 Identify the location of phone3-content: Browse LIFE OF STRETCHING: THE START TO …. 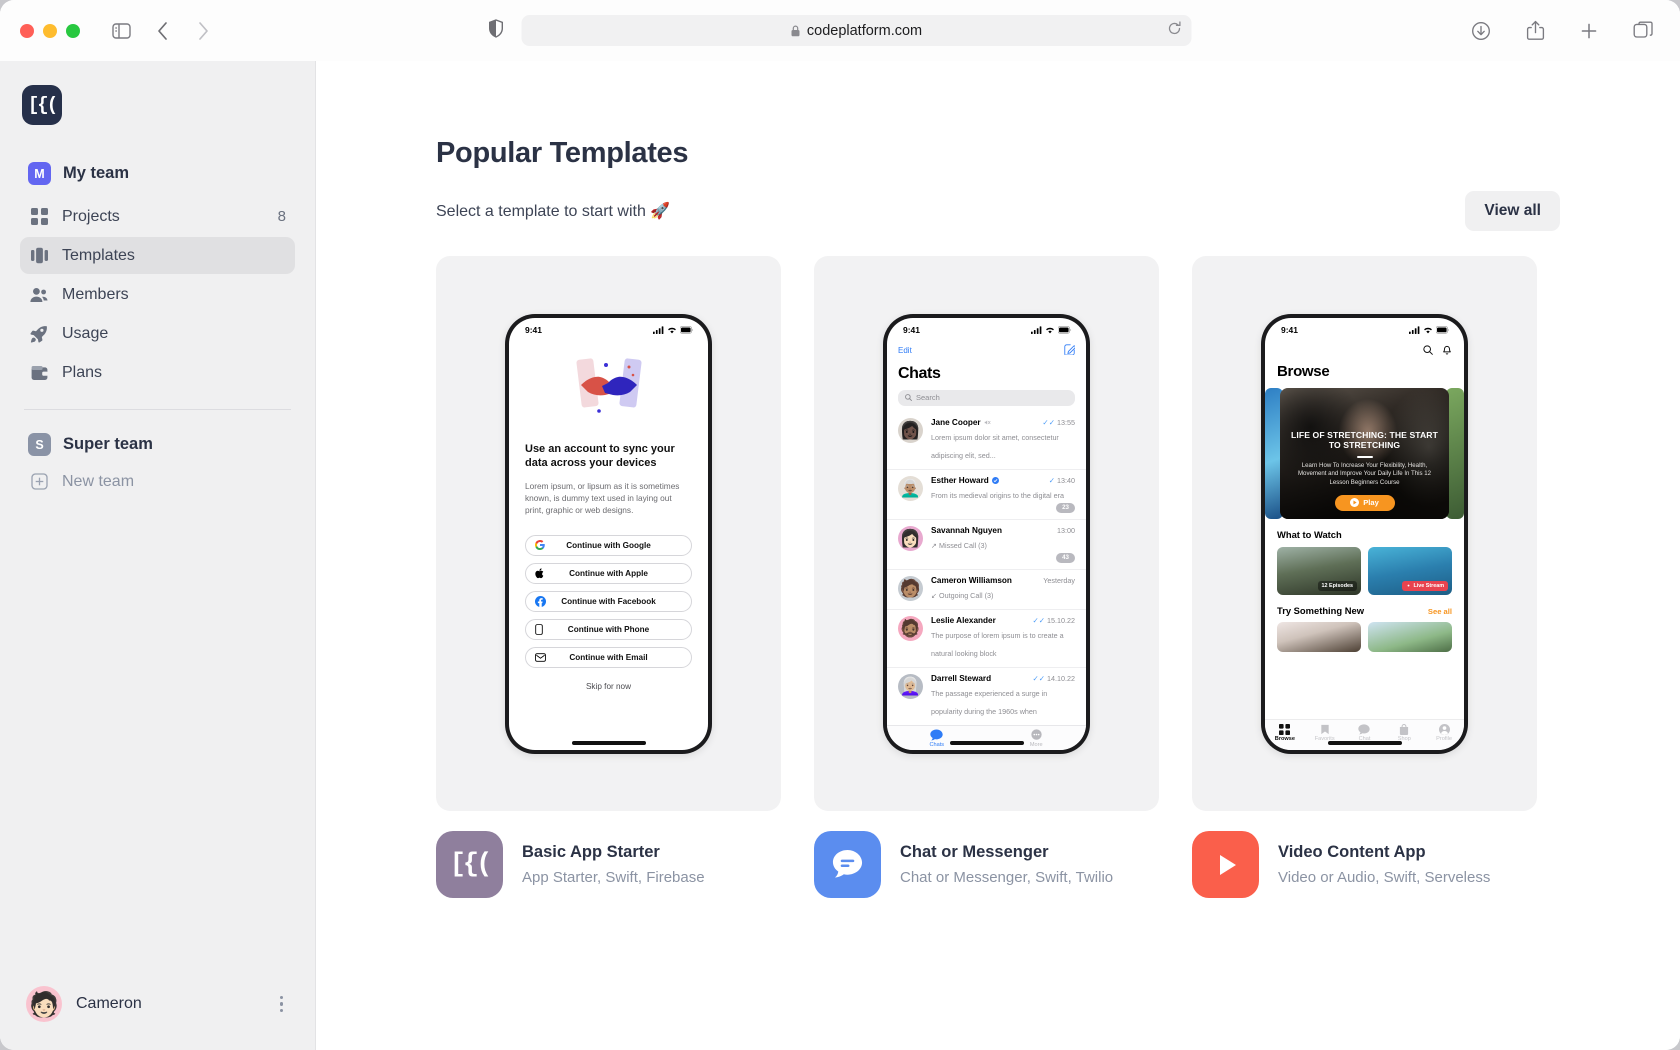
(1364, 545).